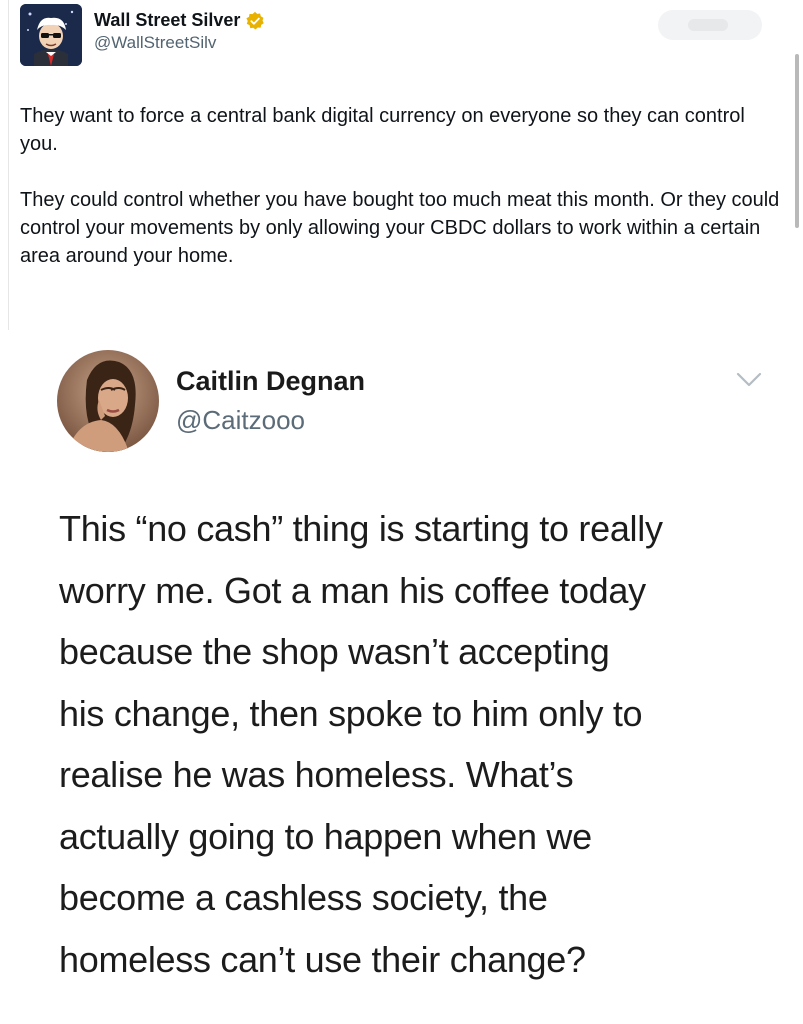  What do you see at coordinates (255, 20) in the screenshot?
I see `verified-badge-icon` at bounding box center [255, 20].